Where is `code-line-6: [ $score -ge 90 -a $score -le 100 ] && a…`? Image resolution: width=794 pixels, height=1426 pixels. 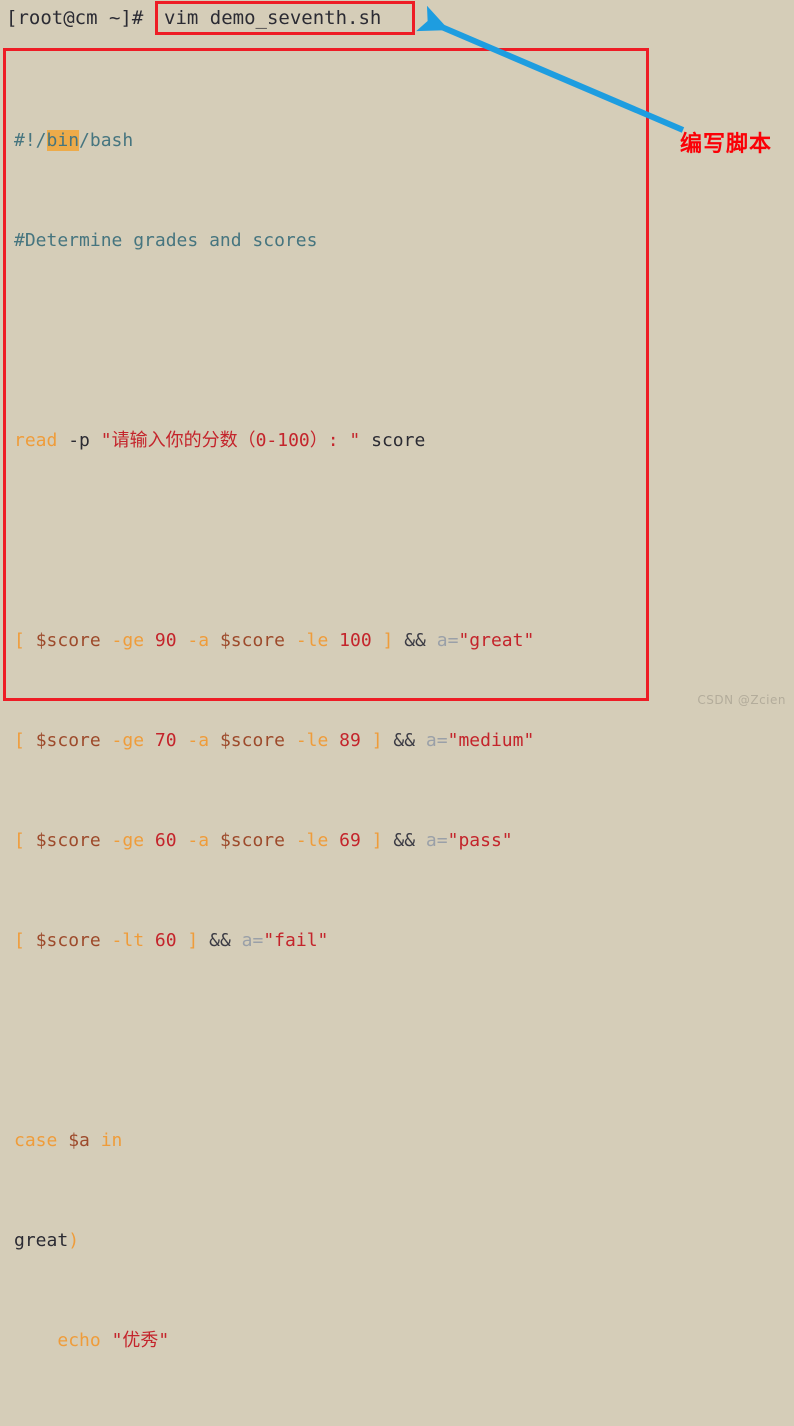
code-line-6: [ $score -ge 90 -a $score -le 100 ] && a… is located at coordinates (274, 640).